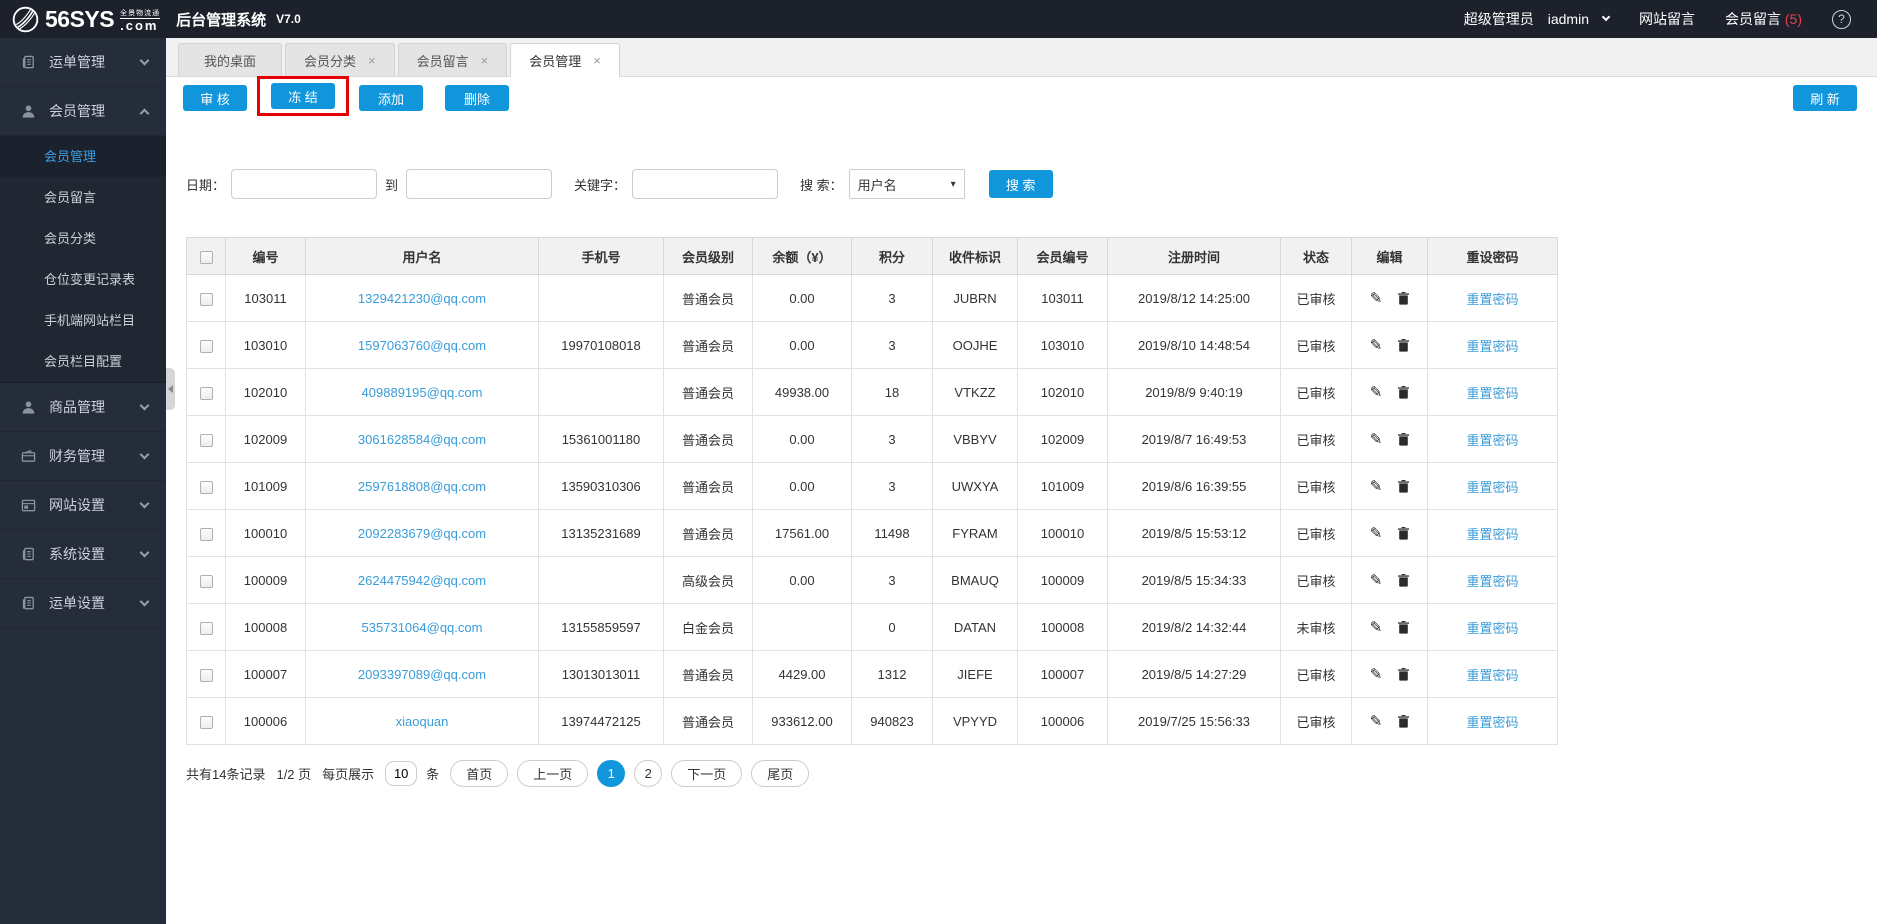 This screenshot has width=1877, height=924. I want to click on refresh-button: 刷 新, so click(1825, 98).